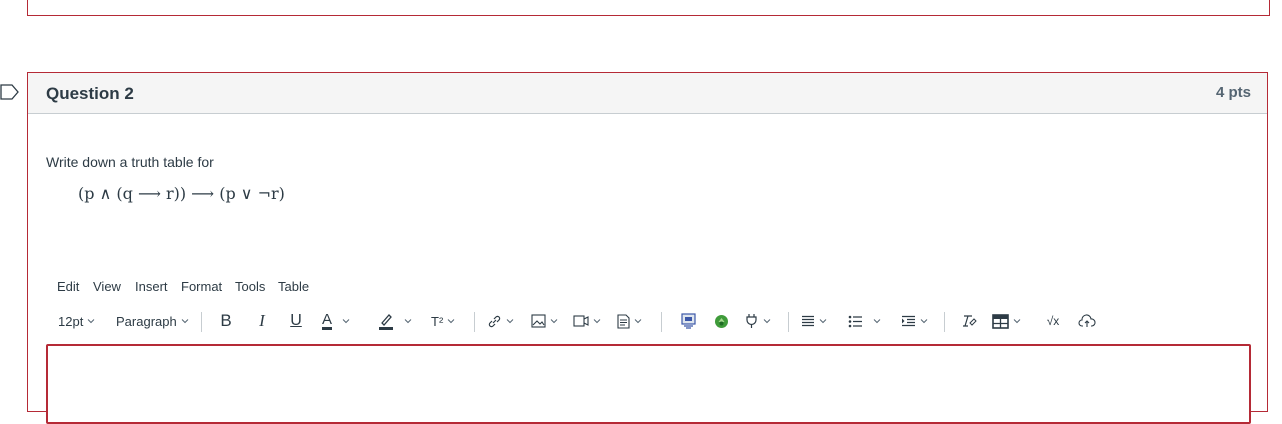 The width and height of the screenshot is (1282, 424). What do you see at coordinates (751, 321) in the screenshot?
I see `plug-icon` at bounding box center [751, 321].